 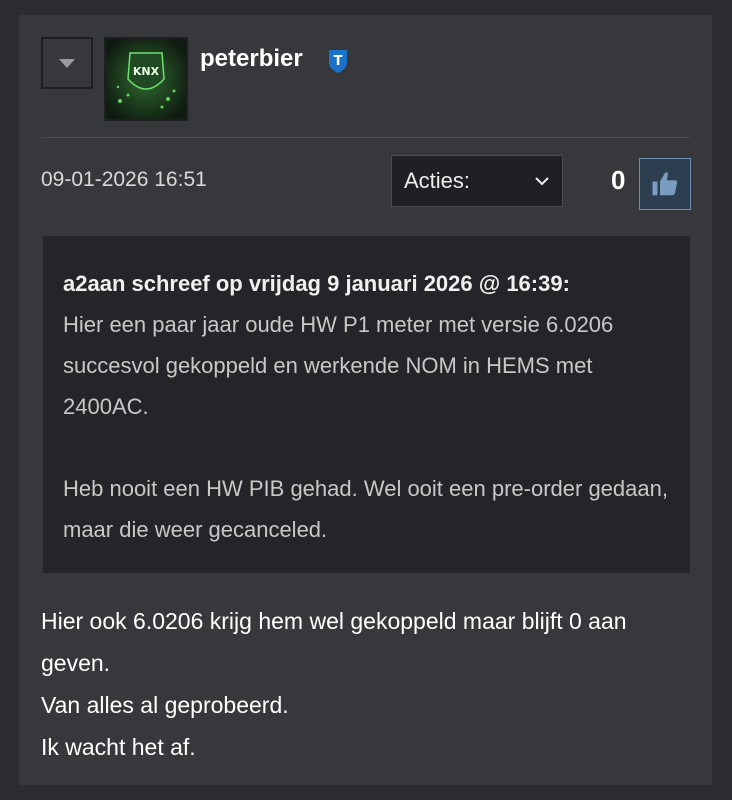 I want to click on chevron-down-icon, so click(x=542, y=181).